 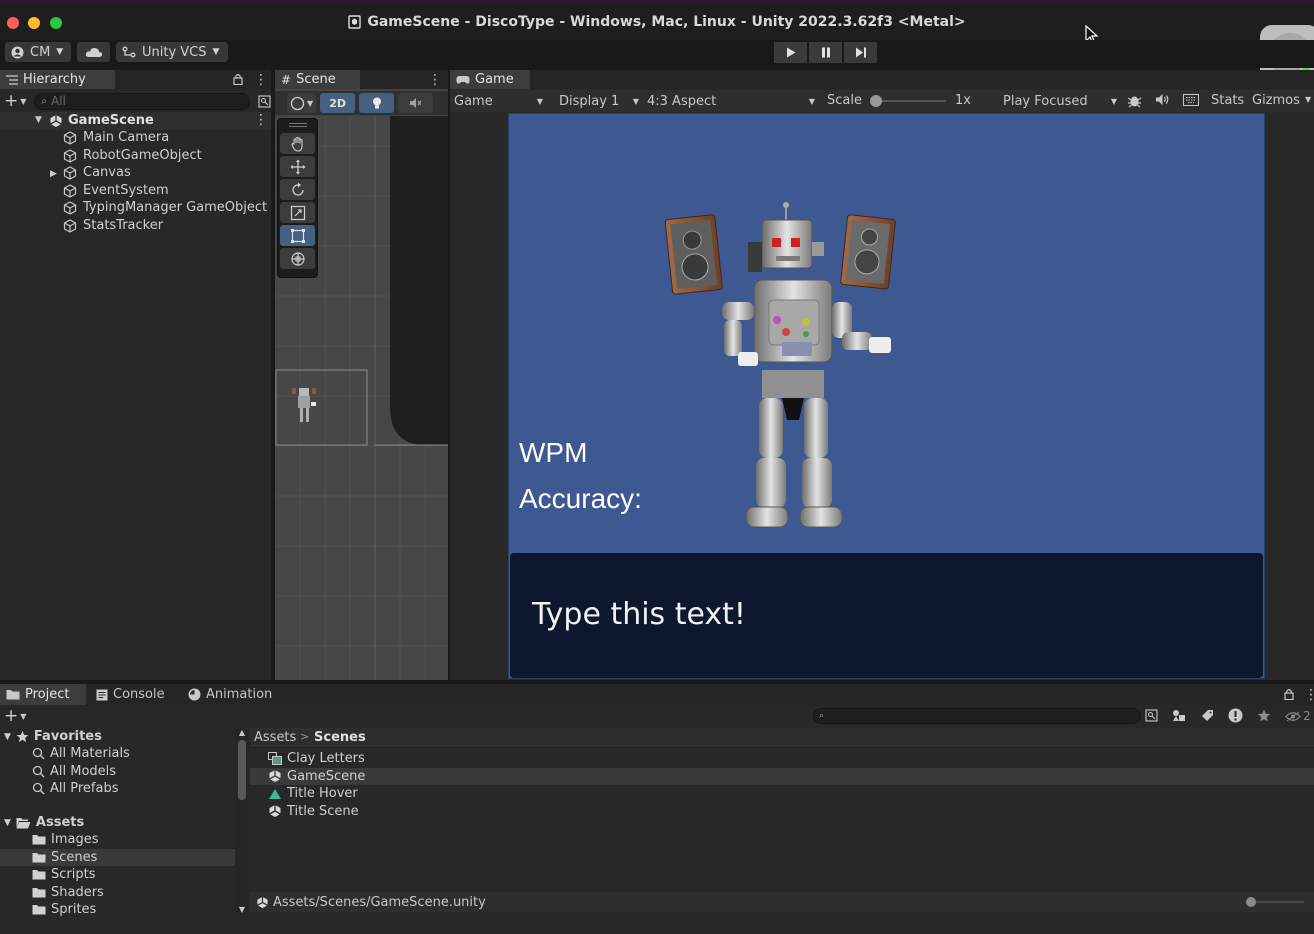 What do you see at coordinates (860, 52) in the screenshot?
I see `step-button` at bounding box center [860, 52].